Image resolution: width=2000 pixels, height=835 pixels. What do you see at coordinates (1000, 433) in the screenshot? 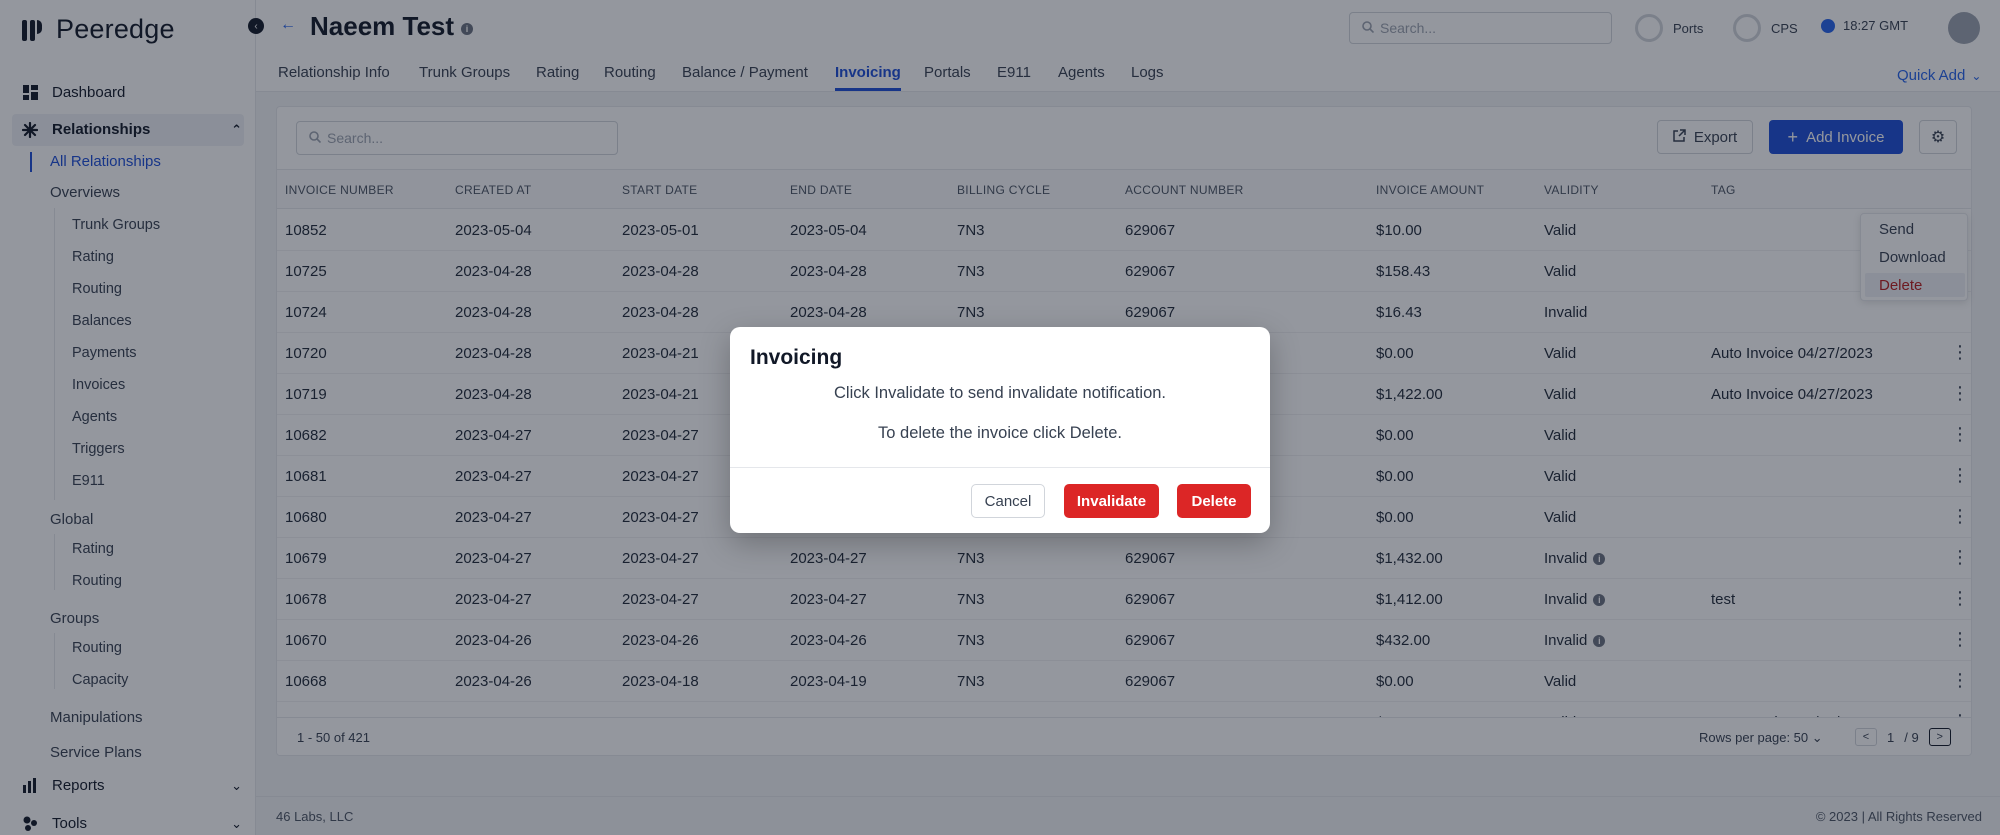
I see `dialog-message-delete: To delete the invoice click Delete.` at bounding box center [1000, 433].